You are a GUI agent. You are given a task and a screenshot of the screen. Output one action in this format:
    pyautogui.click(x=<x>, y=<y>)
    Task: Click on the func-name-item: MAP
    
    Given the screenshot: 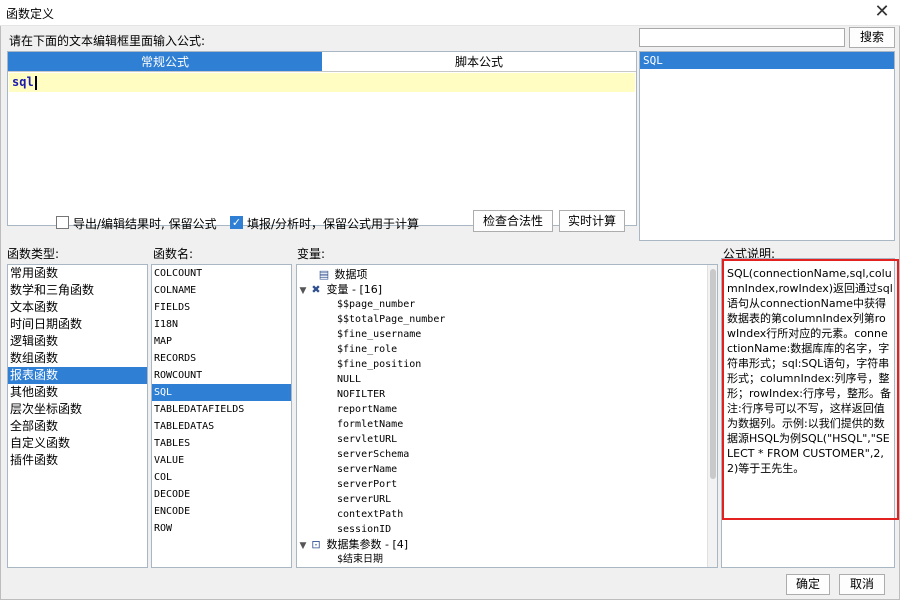 What is the action you would take?
    pyautogui.click(x=221, y=341)
    